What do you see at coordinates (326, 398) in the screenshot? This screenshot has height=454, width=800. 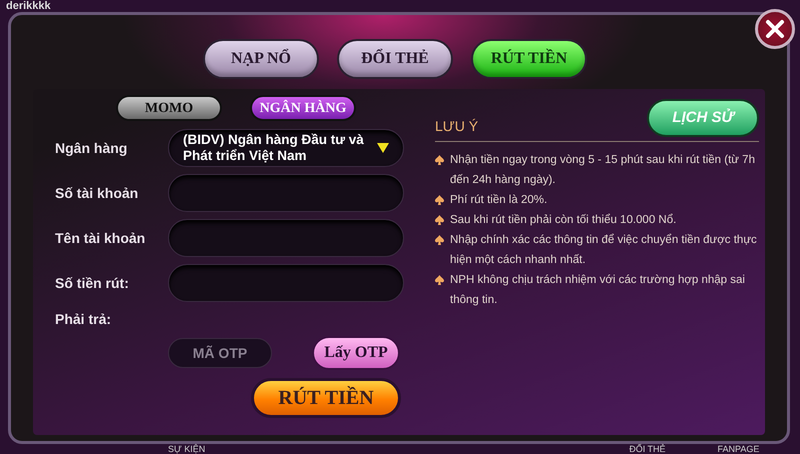 I see `withdraw-button: RÚT TIỀN` at bounding box center [326, 398].